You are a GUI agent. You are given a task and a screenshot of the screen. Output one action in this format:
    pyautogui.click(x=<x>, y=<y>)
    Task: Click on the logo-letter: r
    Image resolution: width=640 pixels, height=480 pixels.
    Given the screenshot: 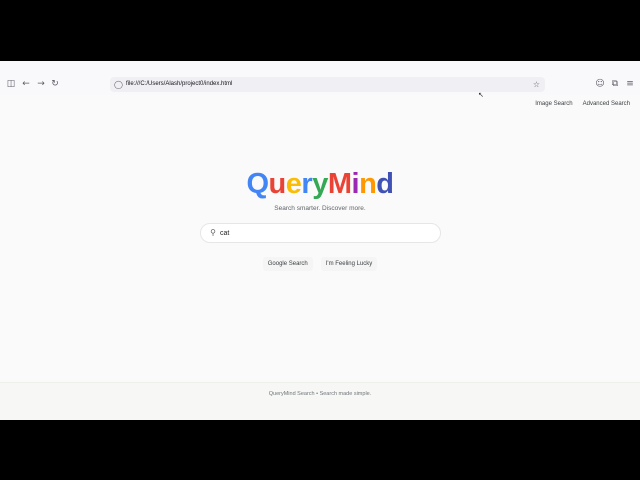 What is the action you would take?
    pyautogui.click(x=307, y=184)
    